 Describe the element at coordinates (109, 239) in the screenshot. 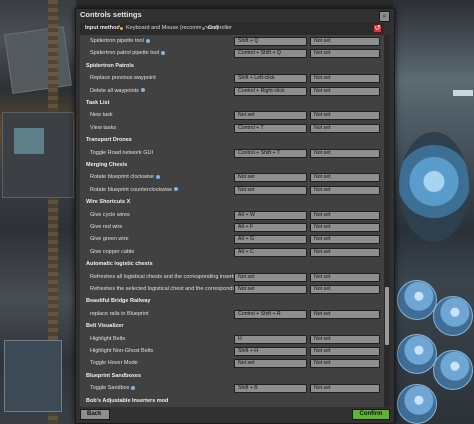

I see `control-label-text: Give green wire` at that location.